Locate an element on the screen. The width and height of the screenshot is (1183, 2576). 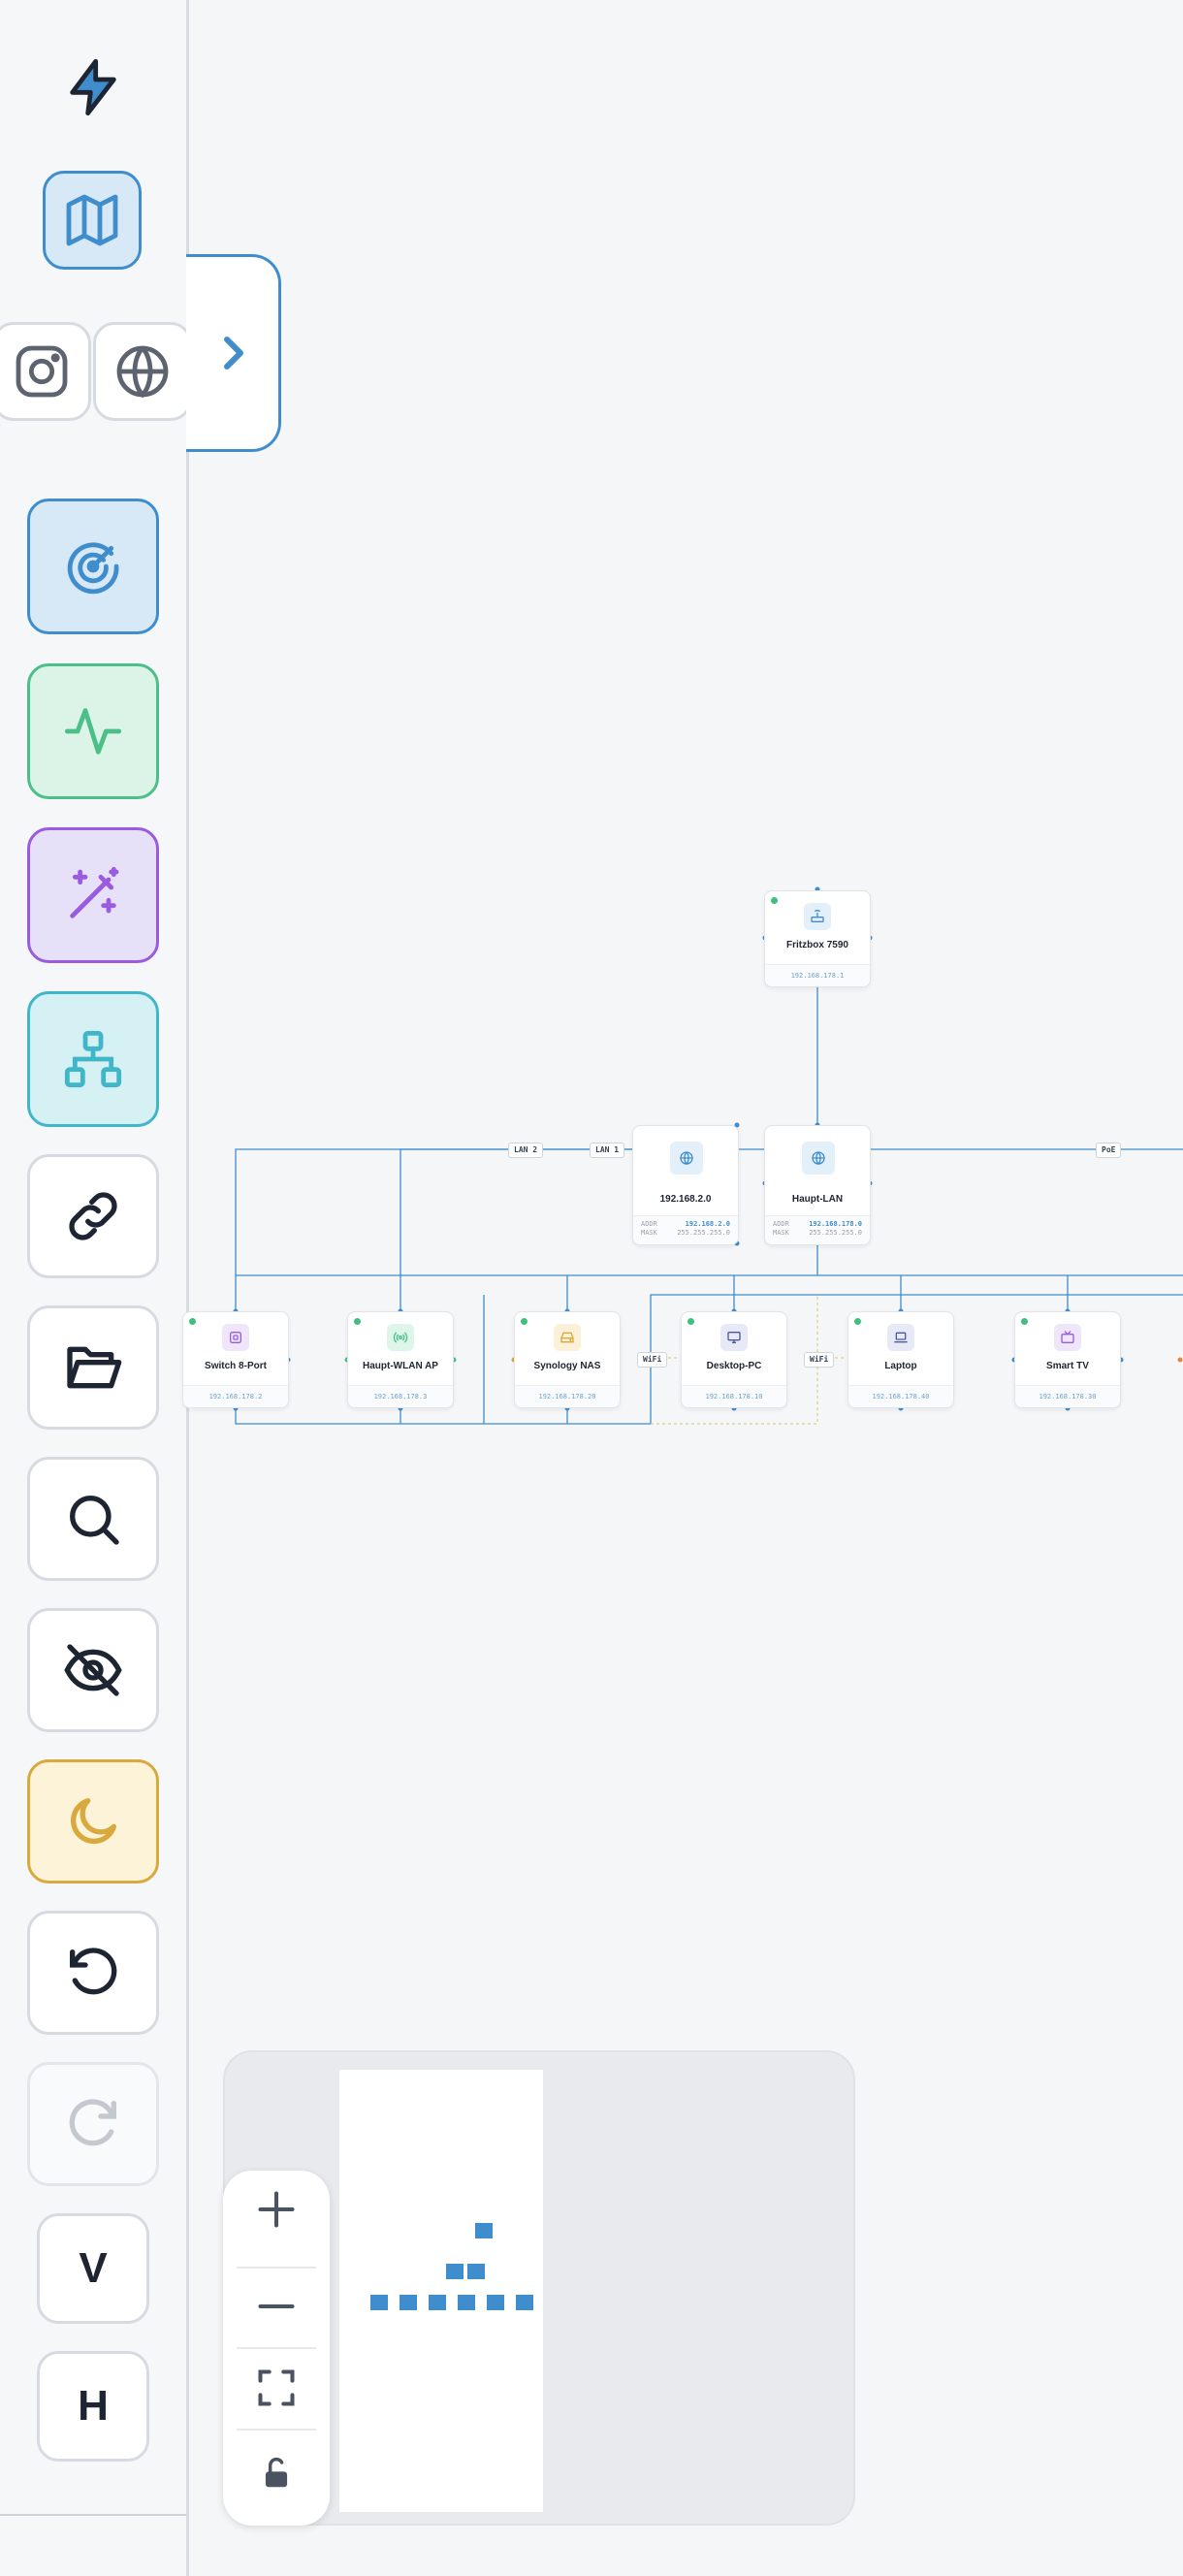
node-fritzbox: Fritzbox 7590 192.168.178.1 is located at coordinates (817, 938).